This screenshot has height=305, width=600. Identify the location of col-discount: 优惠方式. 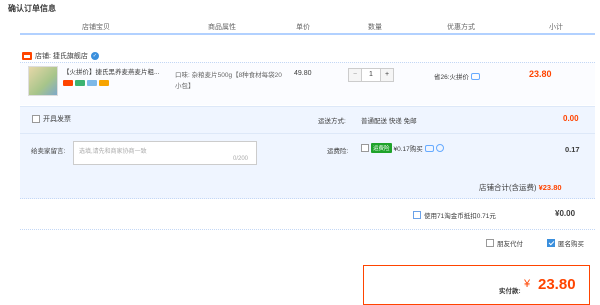
(461, 27).